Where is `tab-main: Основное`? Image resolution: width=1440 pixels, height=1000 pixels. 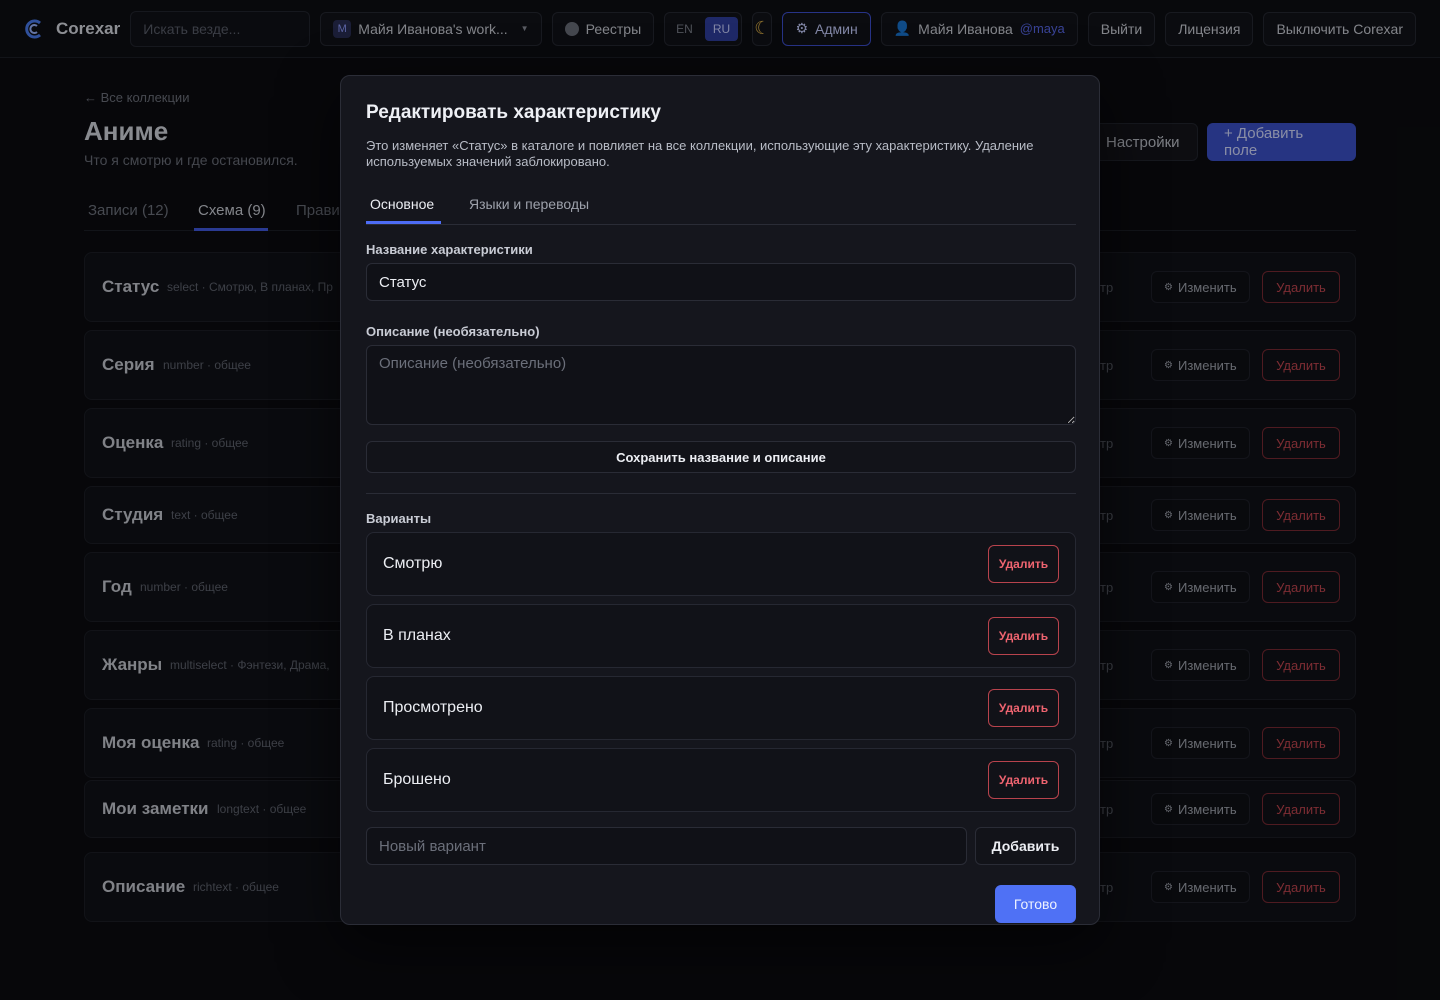
tab-main: Основное is located at coordinates (402, 204).